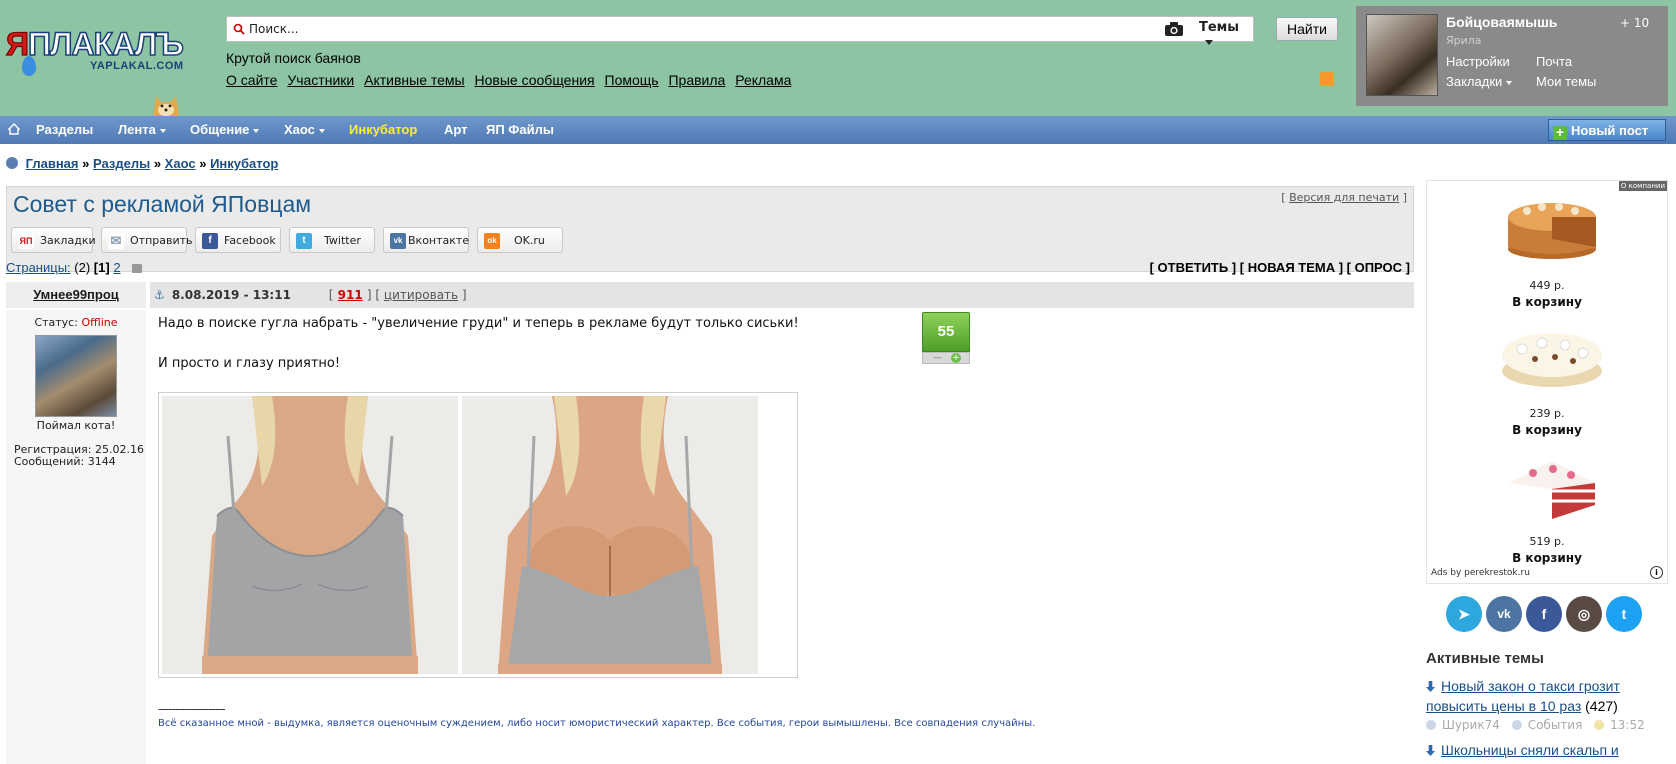  Describe the element at coordinates (1219, 27) in the screenshot. I see `search-scope-label: Темы` at that location.